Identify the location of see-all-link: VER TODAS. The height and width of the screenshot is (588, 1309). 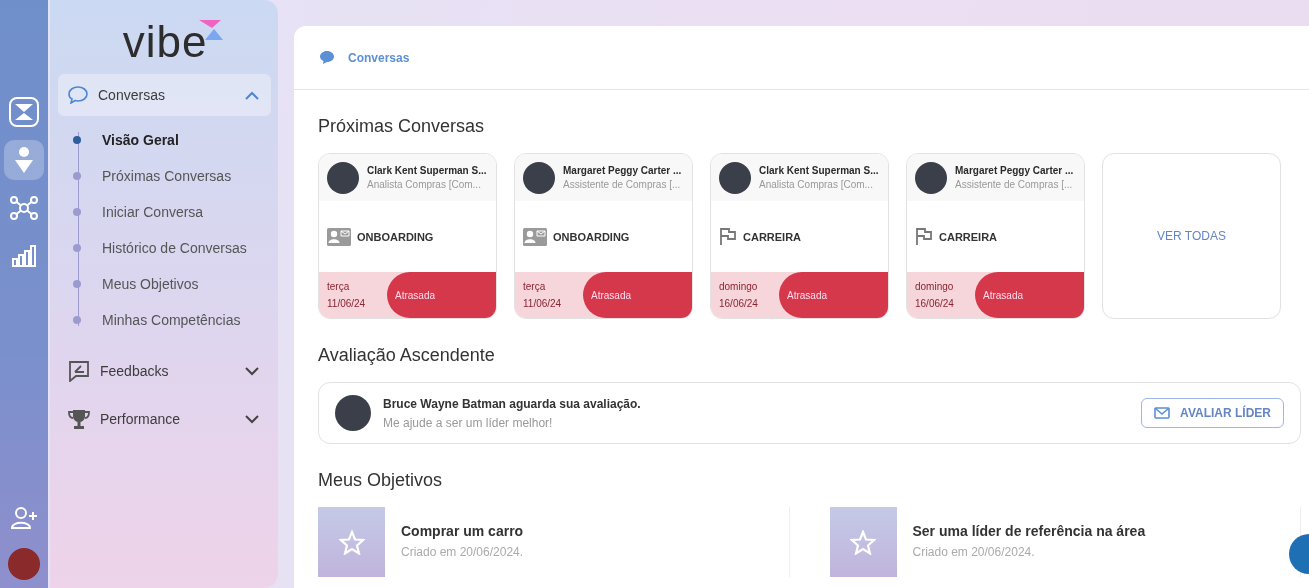
(1191, 236).